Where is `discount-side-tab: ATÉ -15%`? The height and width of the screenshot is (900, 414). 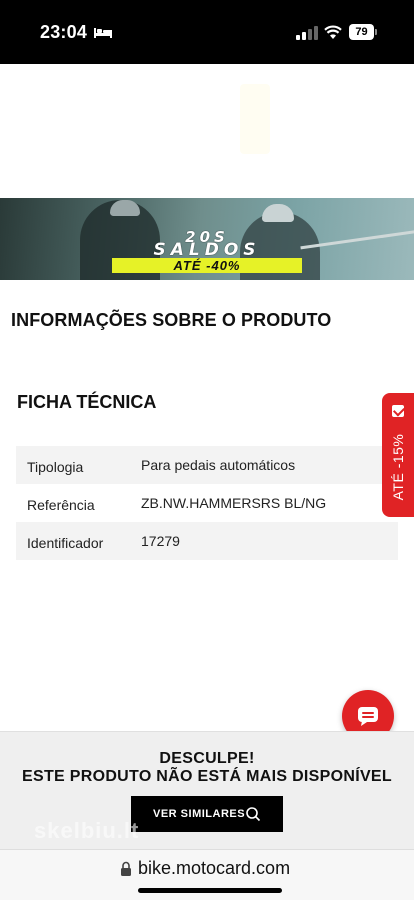
discount-side-tab: ATÉ -15% is located at coordinates (398, 455).